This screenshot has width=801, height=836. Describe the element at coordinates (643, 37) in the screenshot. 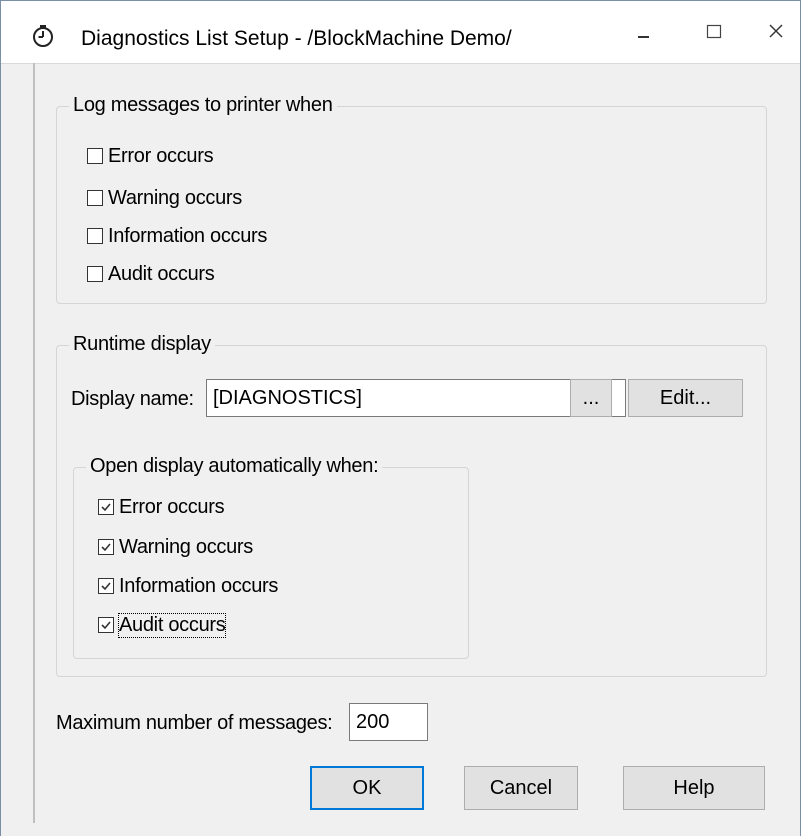

I see `minimize-icon` at that location.